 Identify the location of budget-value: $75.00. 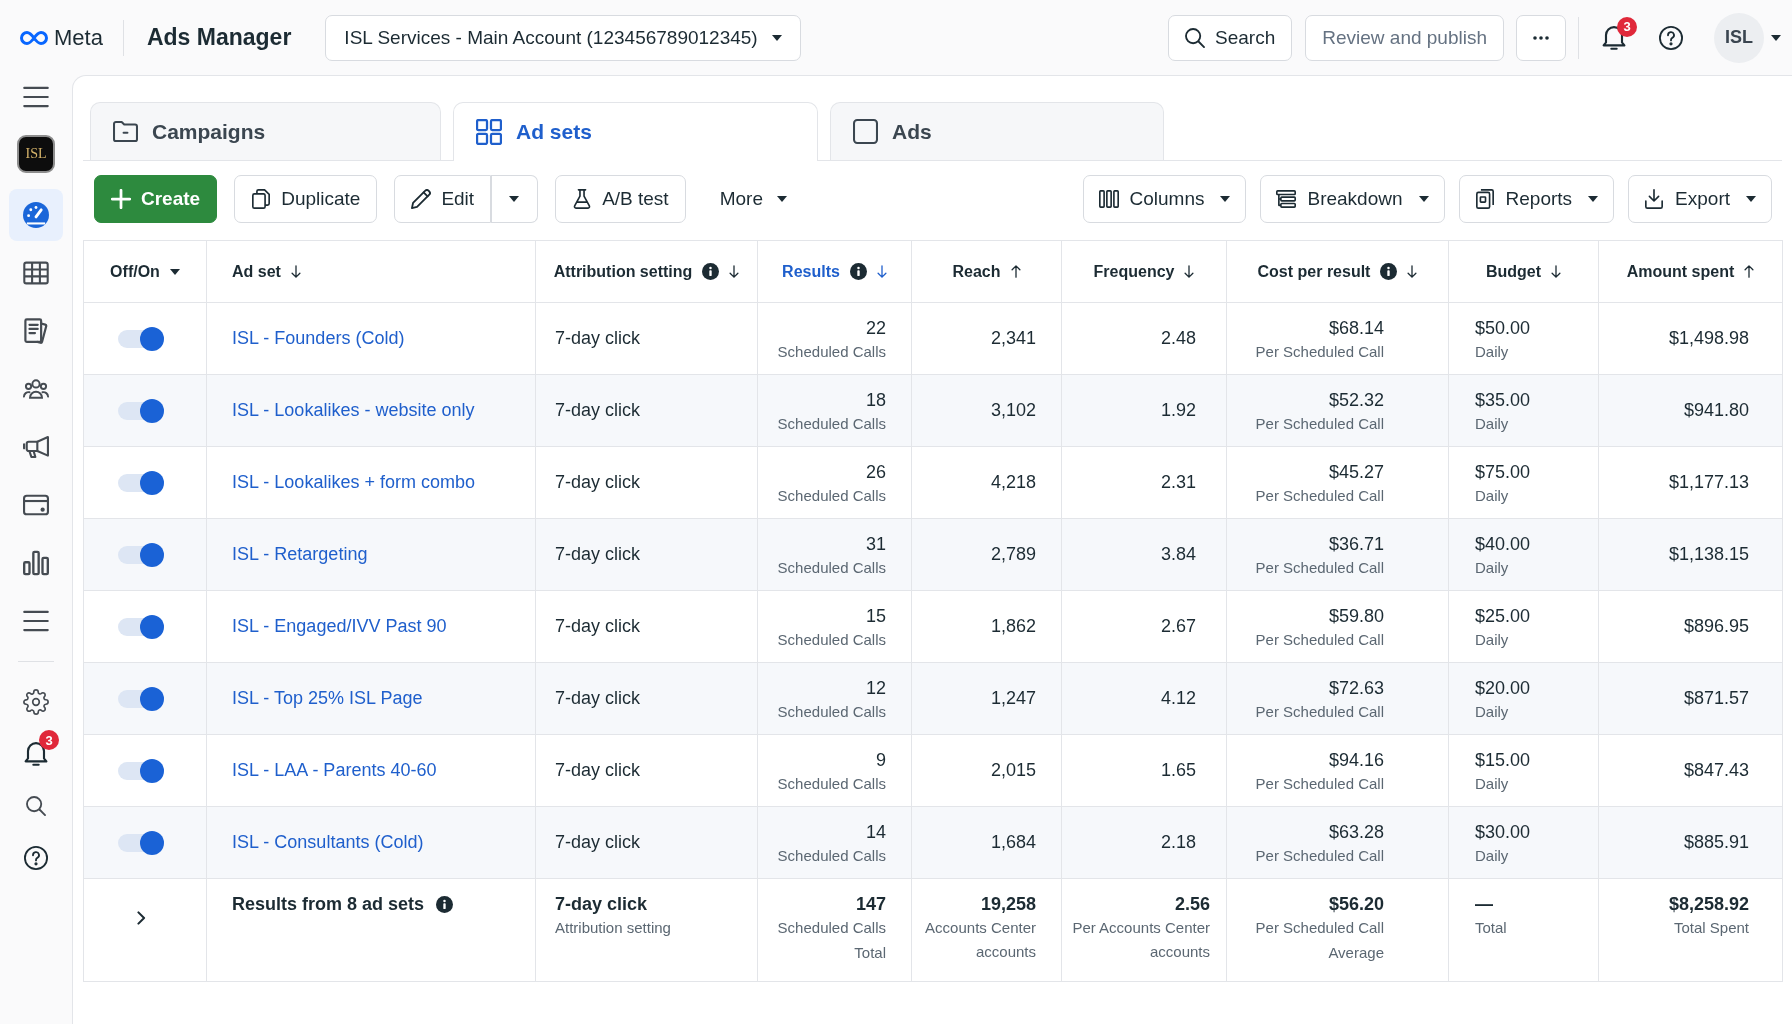
(1503, 472).